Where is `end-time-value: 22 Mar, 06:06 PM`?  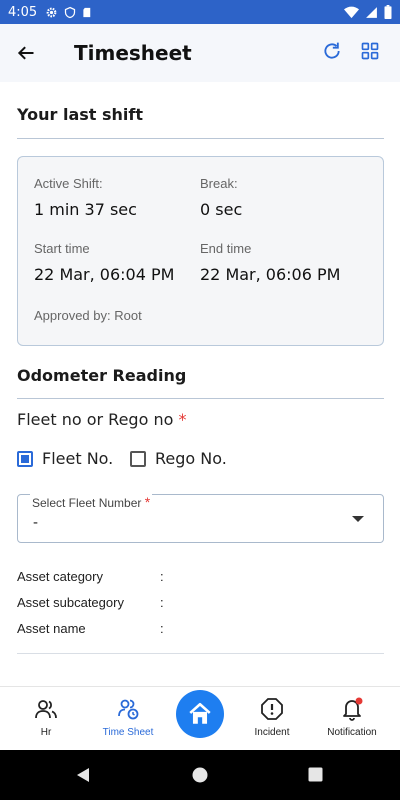 end-time-value: 22 Mar, 06:06 PM is located at coordinates (270, 274).